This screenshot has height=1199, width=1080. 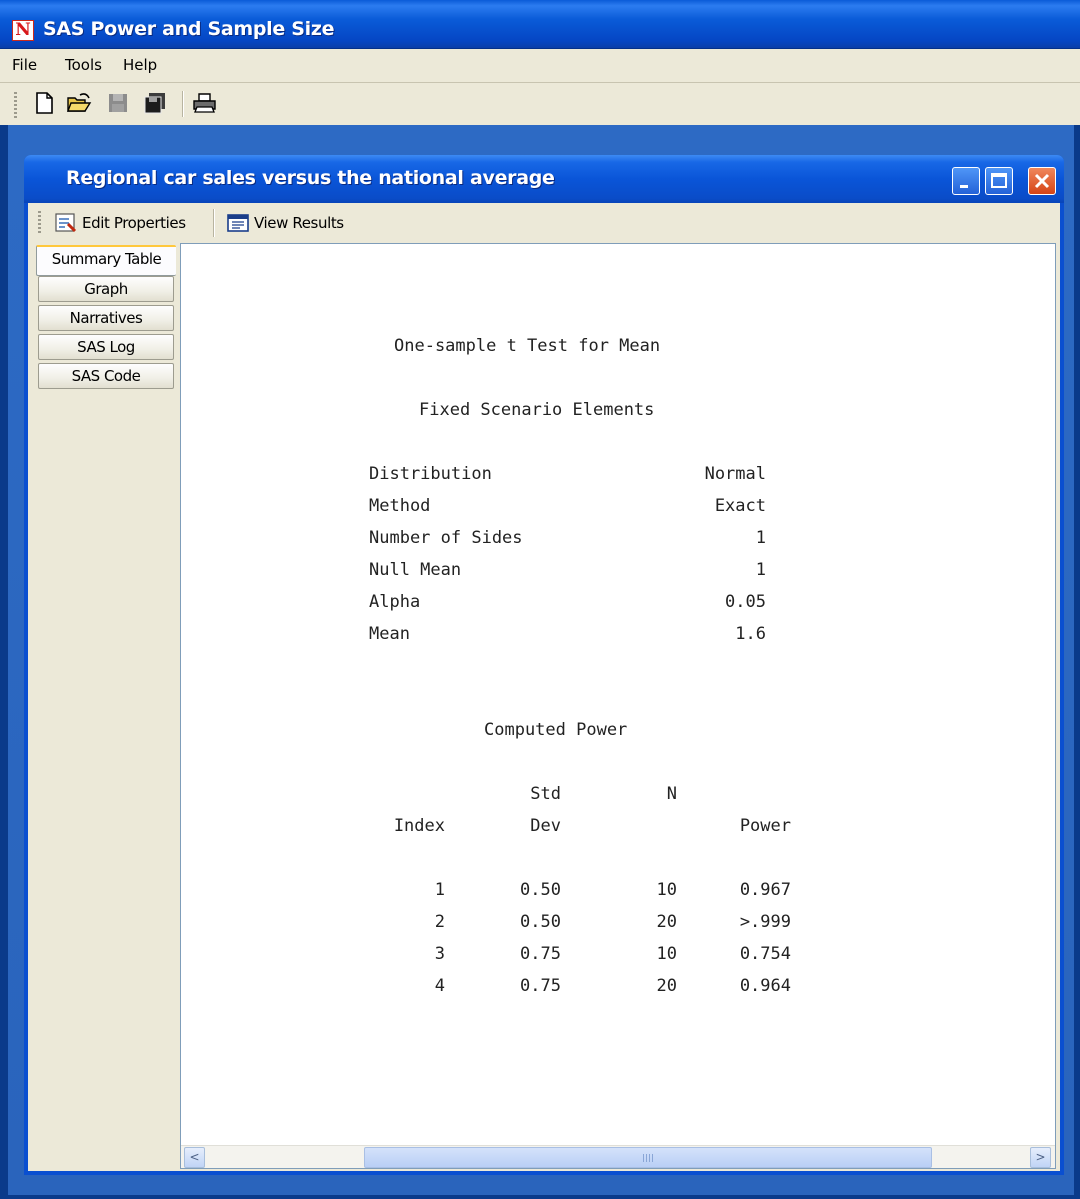 What do you see at coordinates (527, 346) in the screenshot?
I see `report-title: One-sample t Test for Mean` at bounding box center [527, 346].